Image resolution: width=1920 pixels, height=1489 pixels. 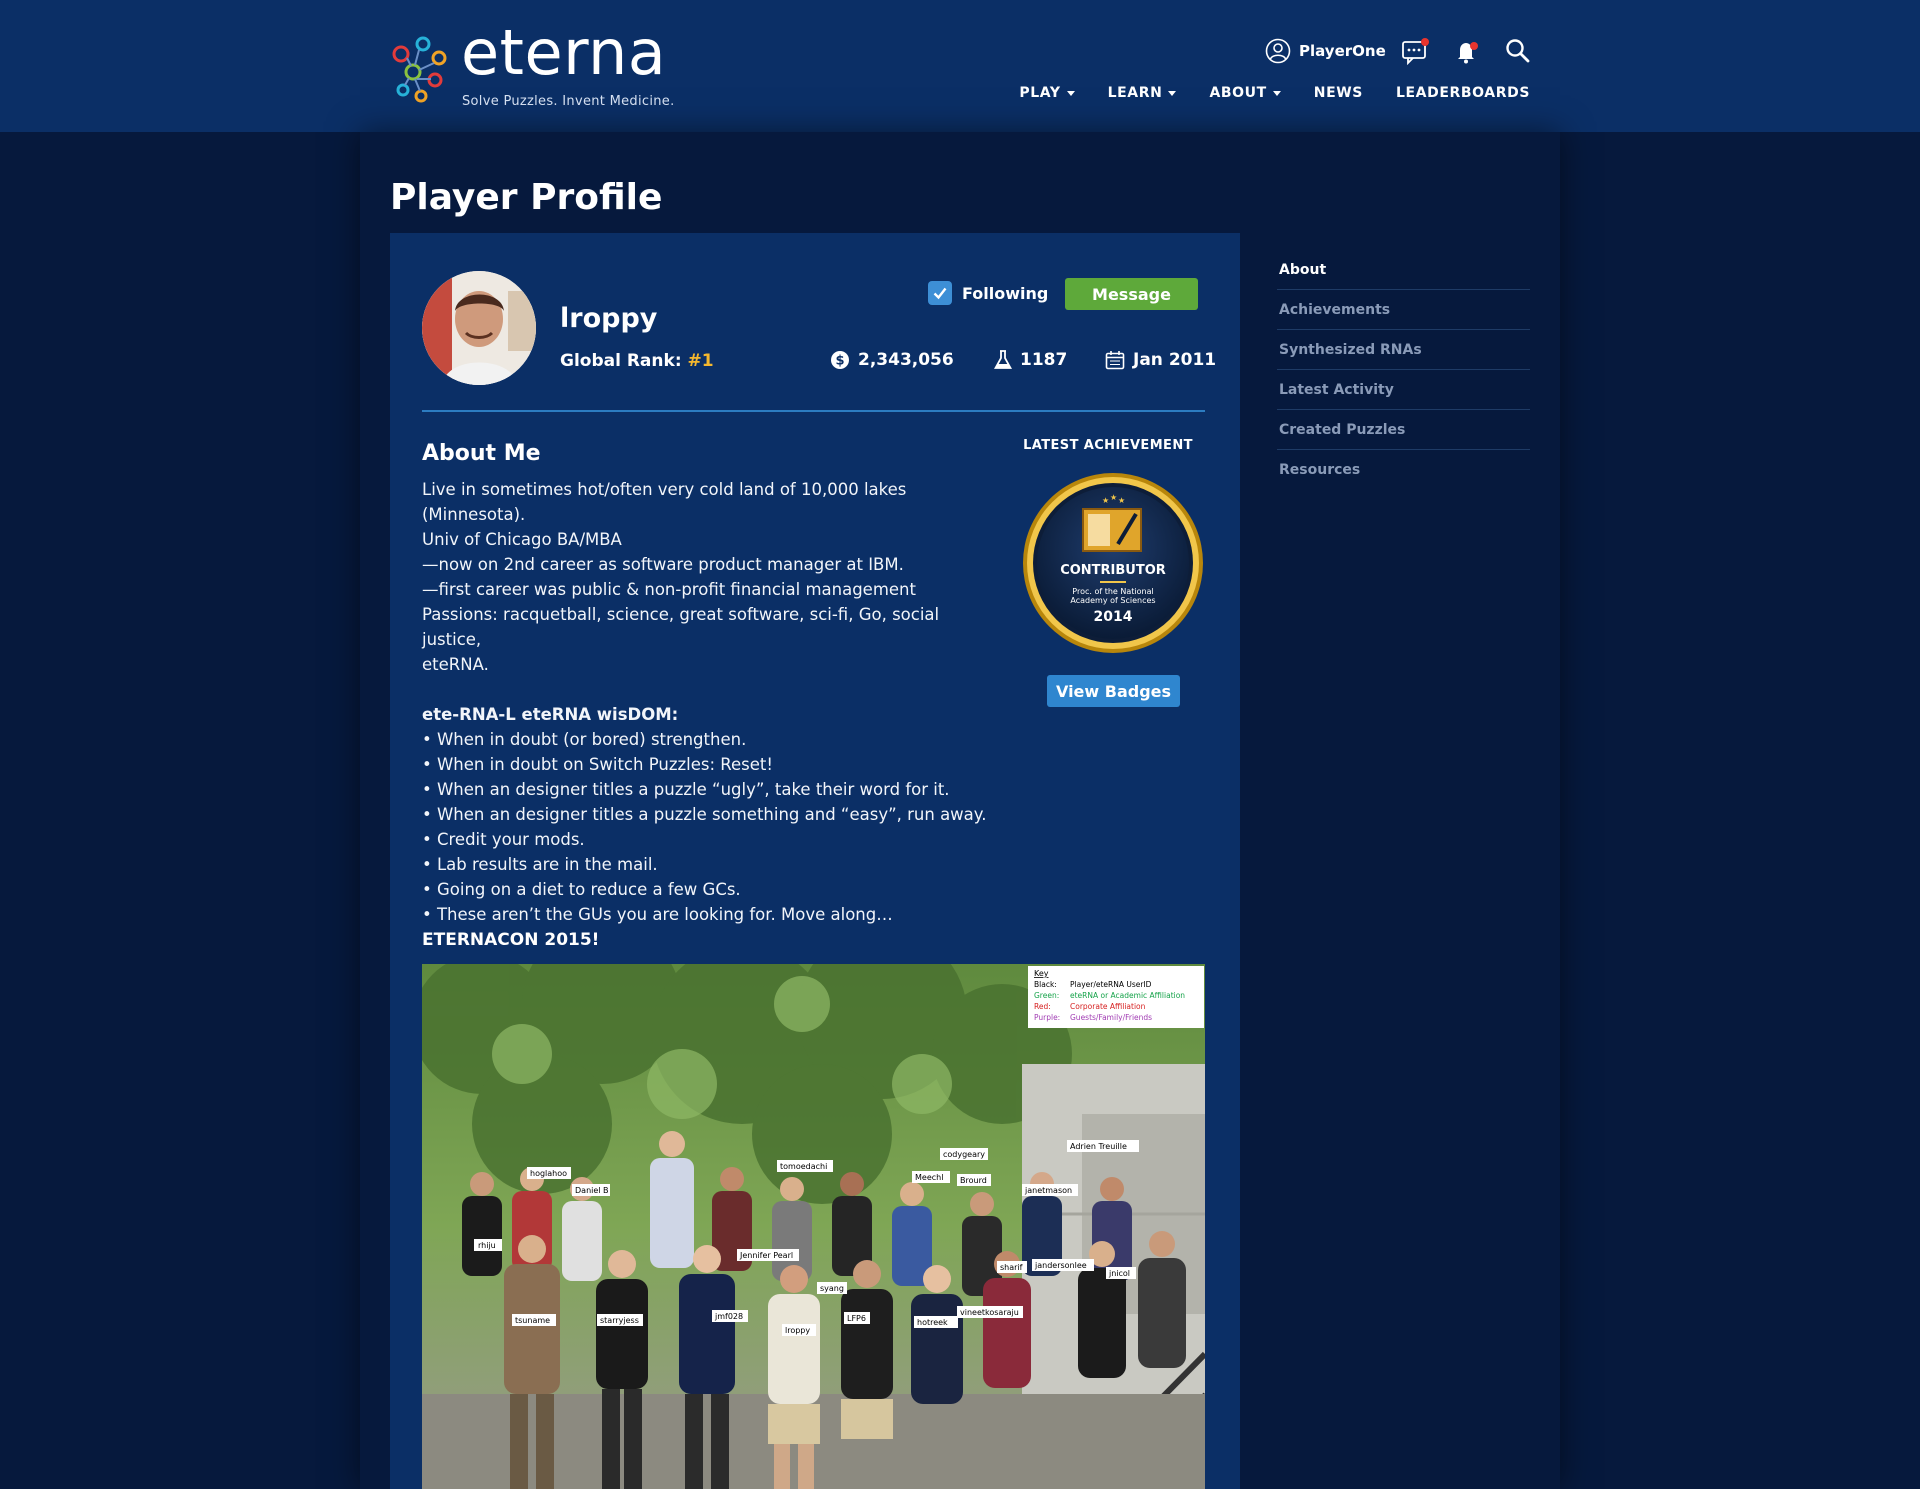 I want to click on about-line: Univ of Chicago BA/MBA, so click(x=522, y=539).